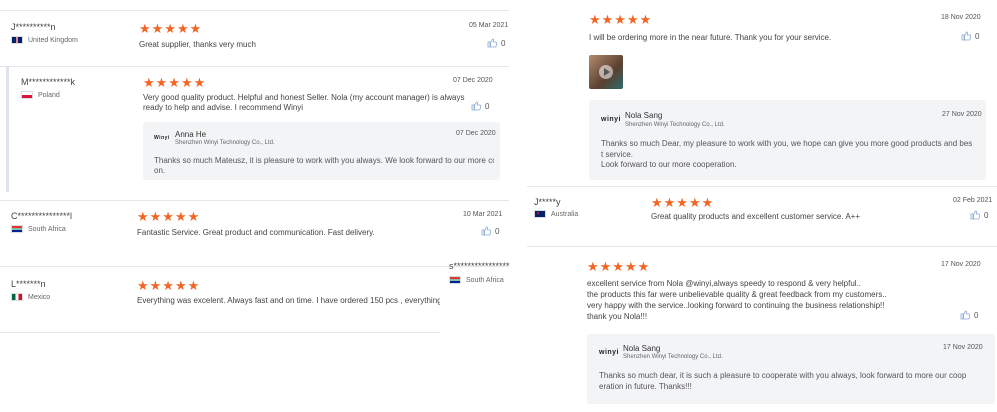 Image resolution: width=997 pixels, height=412 pixels. I want to click on reviewer-name: J*****y, so click(547, 202).